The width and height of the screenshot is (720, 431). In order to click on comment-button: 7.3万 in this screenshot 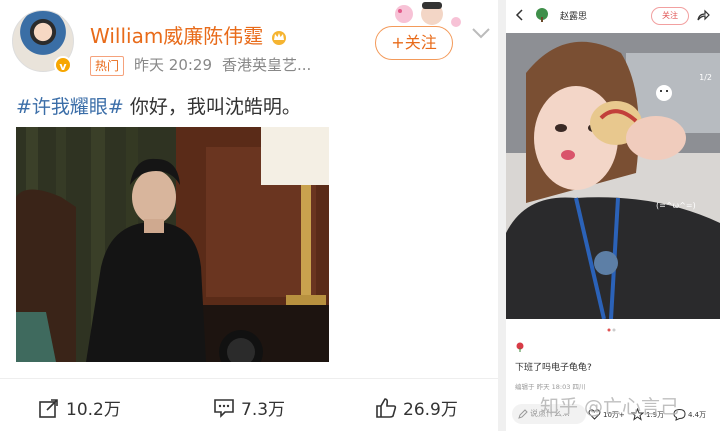, I will do `click(249, 407)`.